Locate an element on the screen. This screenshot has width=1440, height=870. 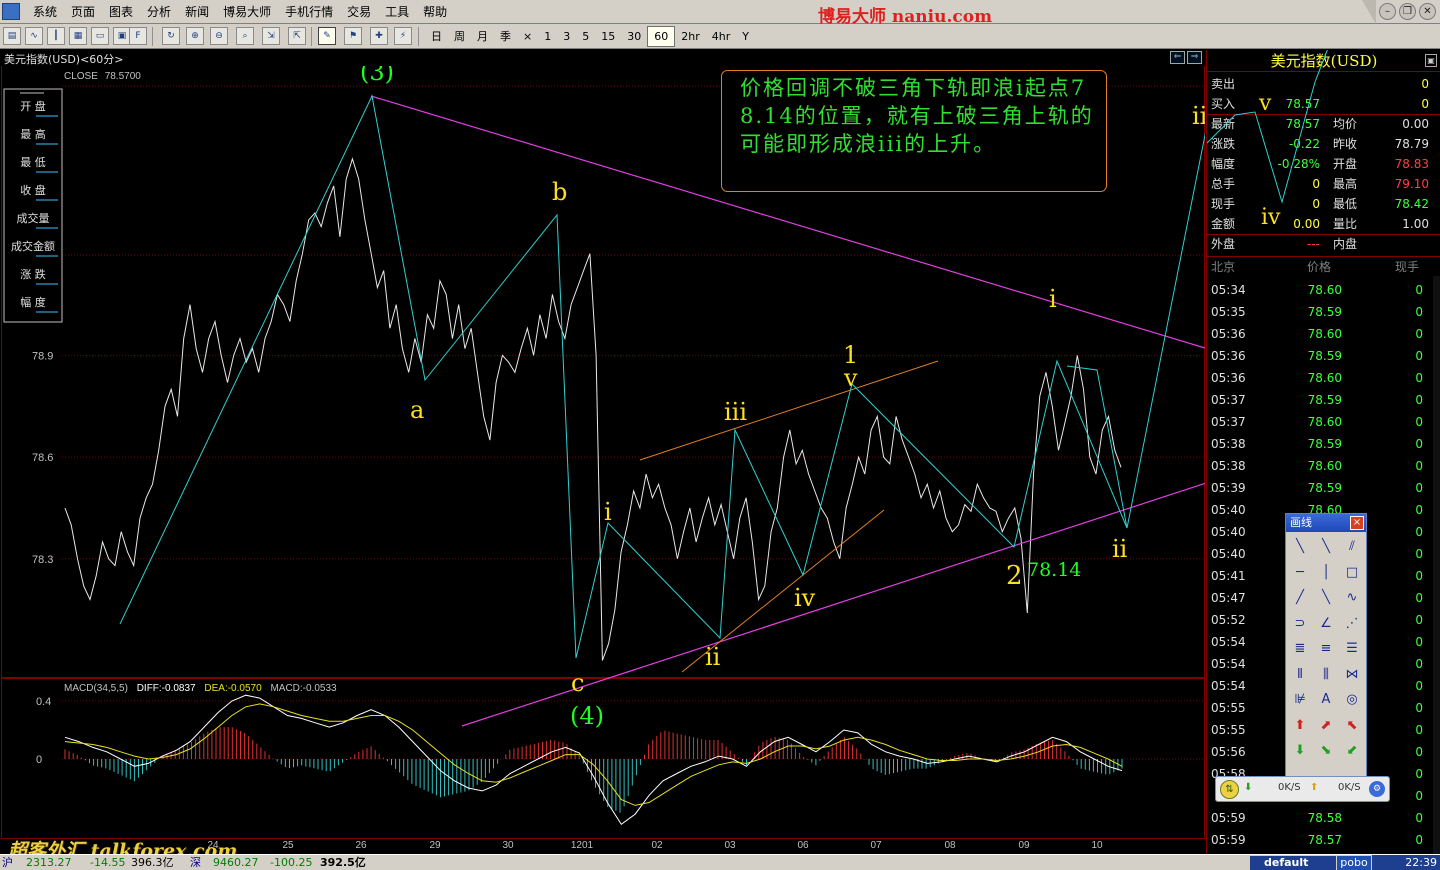
search-icon: ⌕ is located at coordinates (245, 36).